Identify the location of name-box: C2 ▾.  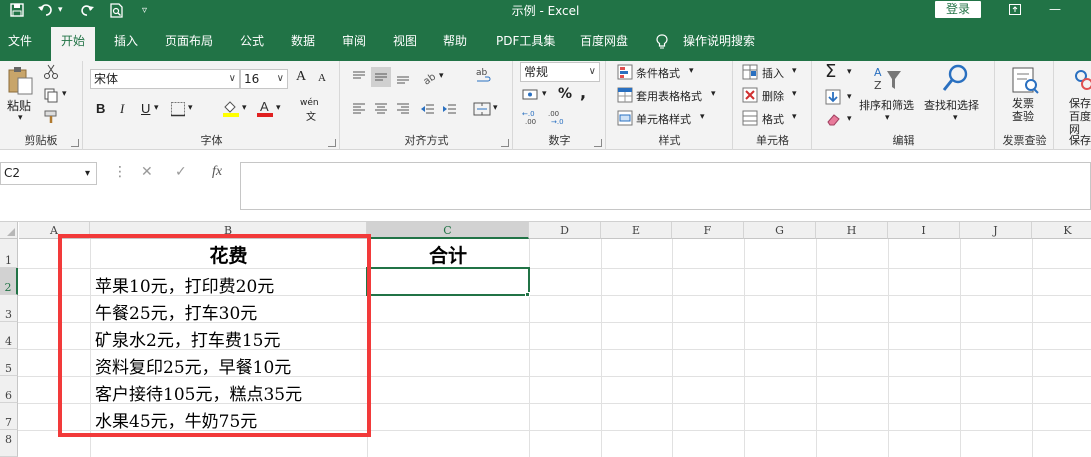
(48, 173).